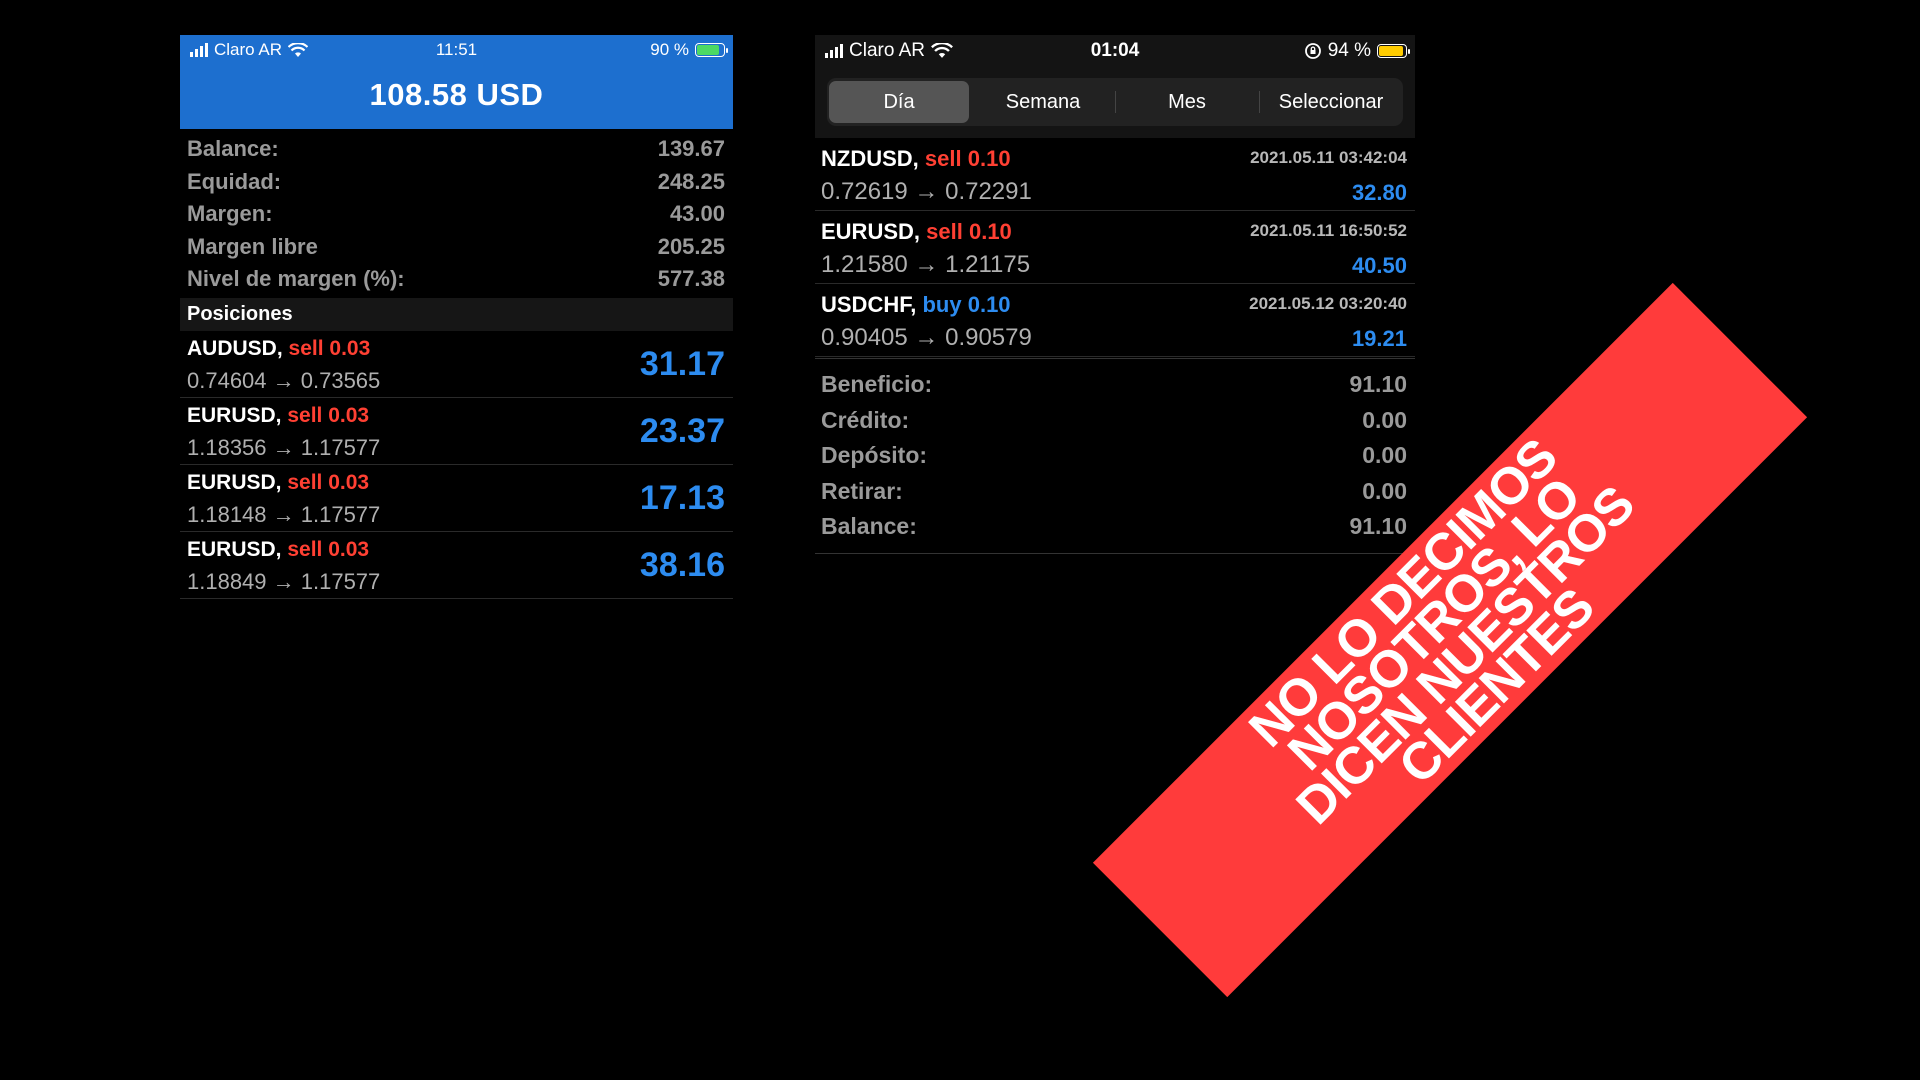 The height and width of the screenshot is (1080, 1920). I want to click on totals-row-deposit: Depósito: 0.00, so click(1114, 455).